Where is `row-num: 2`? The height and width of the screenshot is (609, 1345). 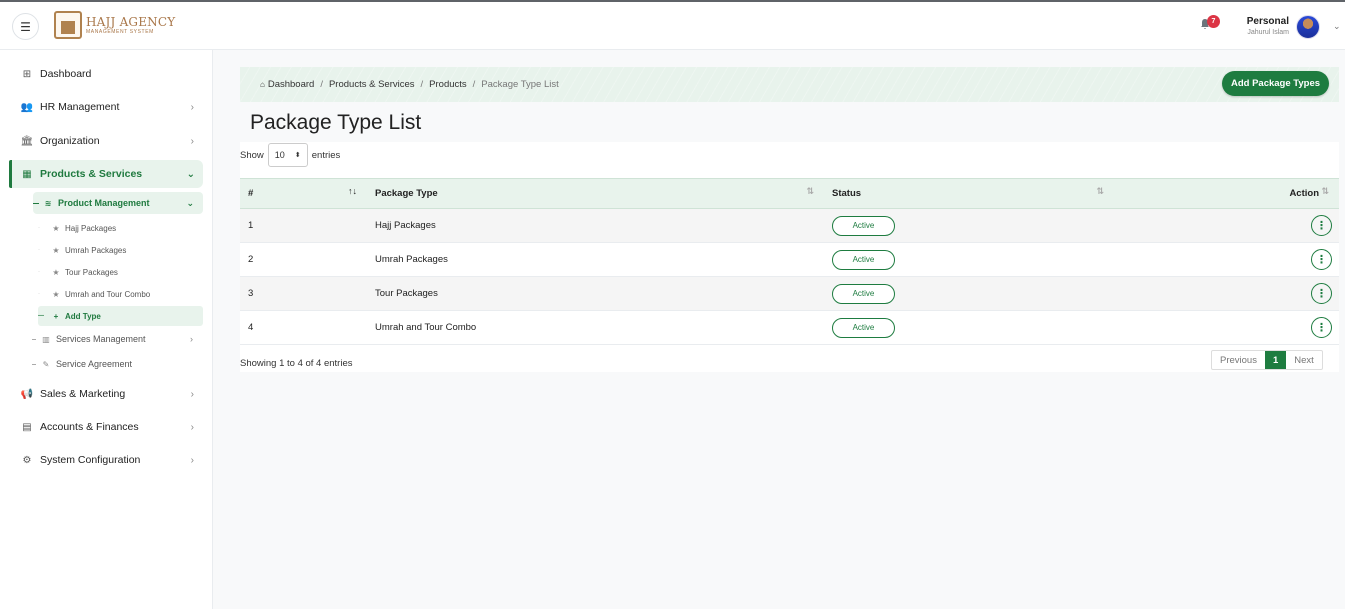 row-num: 2 is located at coordinates (303, 259).